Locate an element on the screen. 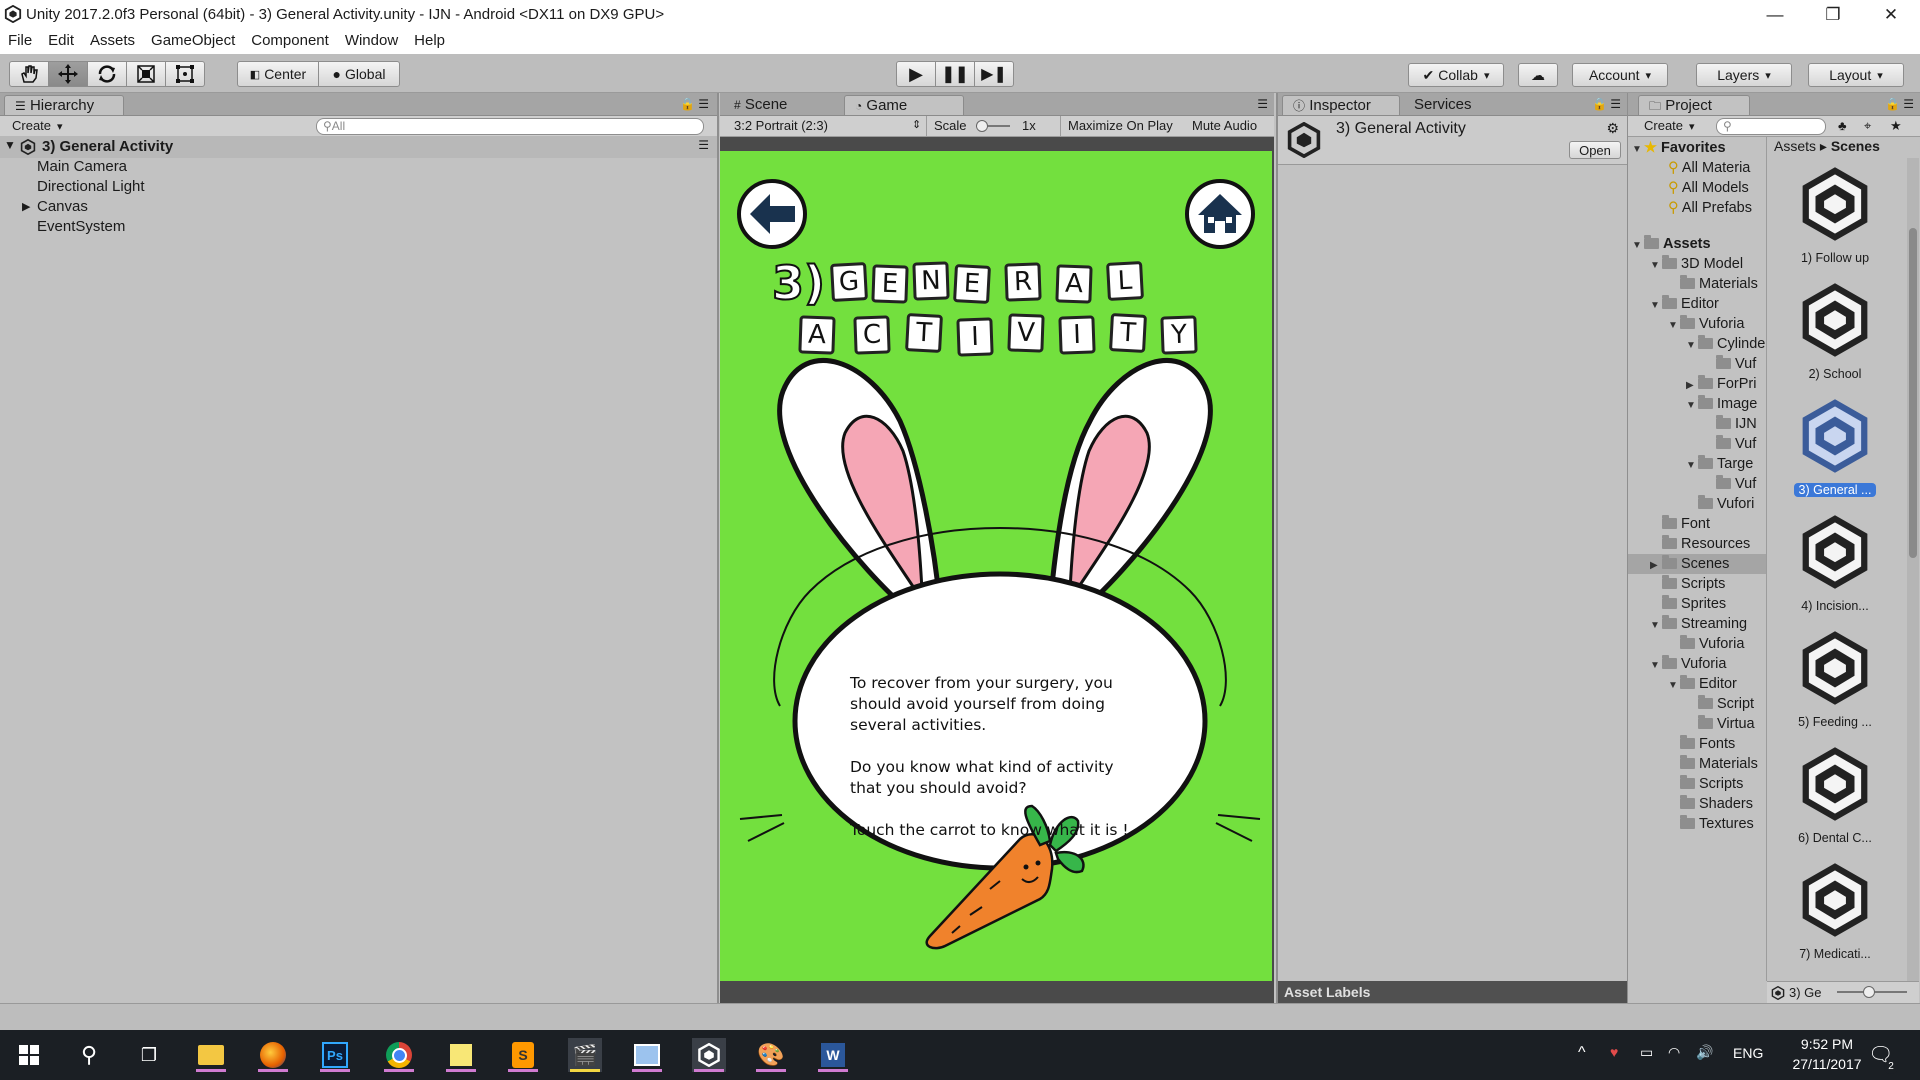  canvas-expand-icon: ▶ is located at coordinates (26, 206).